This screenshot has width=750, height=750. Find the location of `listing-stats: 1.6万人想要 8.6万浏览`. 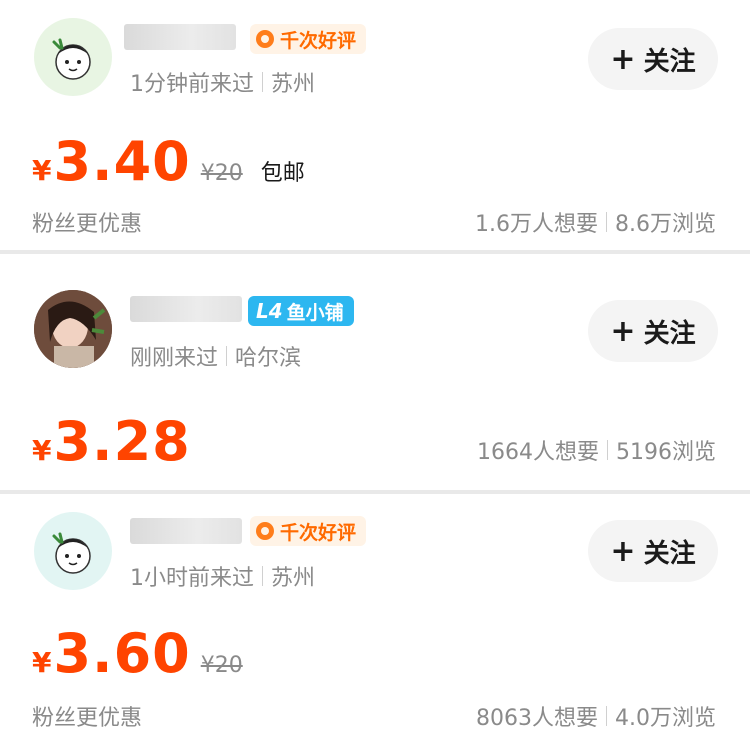

listing-stats: 1.6万人想要 8.6万浏览 is located at coordinates (595, 222).